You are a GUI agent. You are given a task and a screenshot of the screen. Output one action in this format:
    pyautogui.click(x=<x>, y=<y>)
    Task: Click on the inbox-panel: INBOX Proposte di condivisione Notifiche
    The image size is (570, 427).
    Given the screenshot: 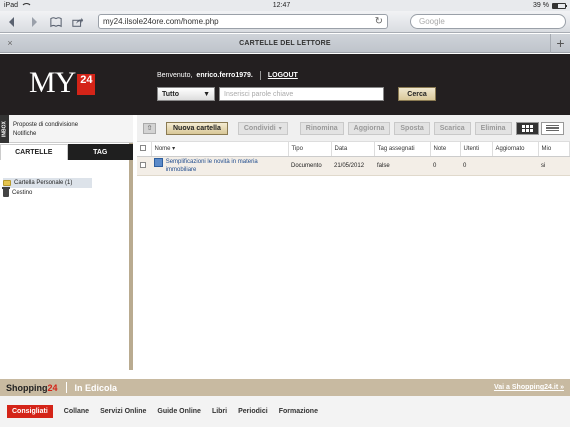 What is the action you would take?
    pyautogui.click(x=66, y=129)
    